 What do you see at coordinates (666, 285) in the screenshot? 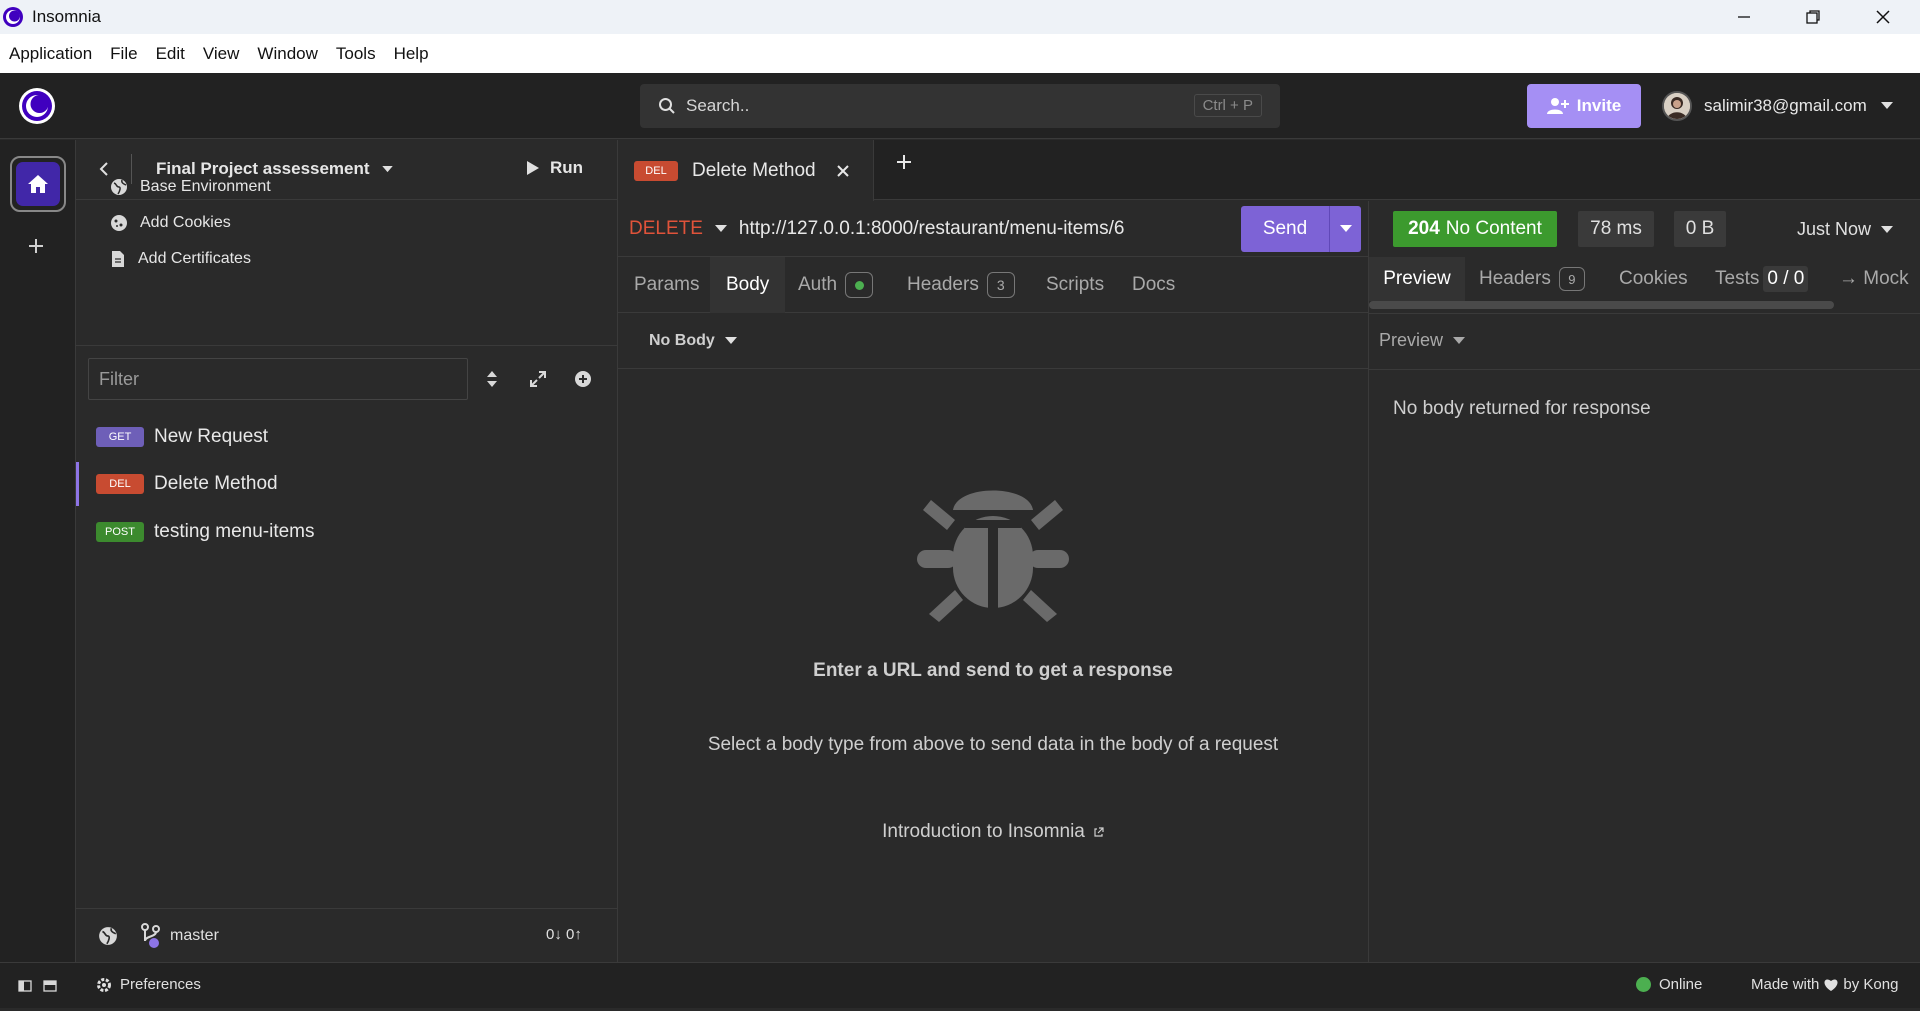
I see `tab-params: Params` at bounding box center [666, 285].